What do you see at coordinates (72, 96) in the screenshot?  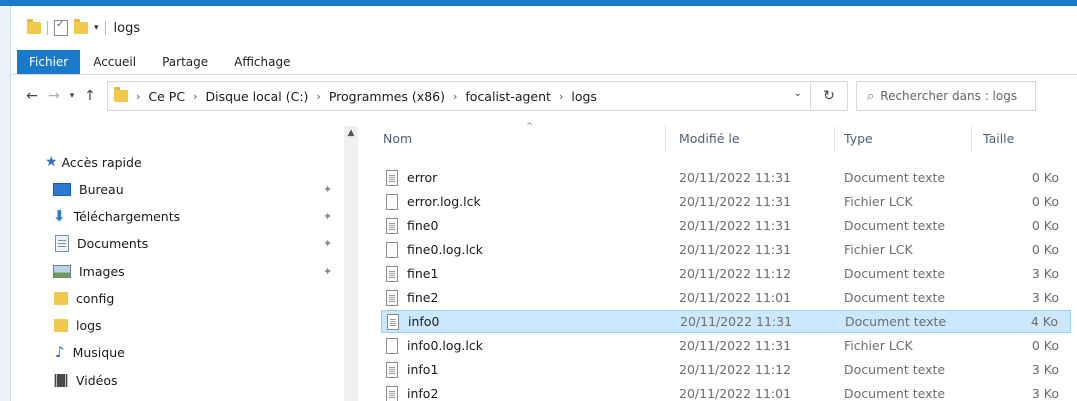 I see `recent-locations-chevron-icon: ▾` at bounding box center [72, 96].